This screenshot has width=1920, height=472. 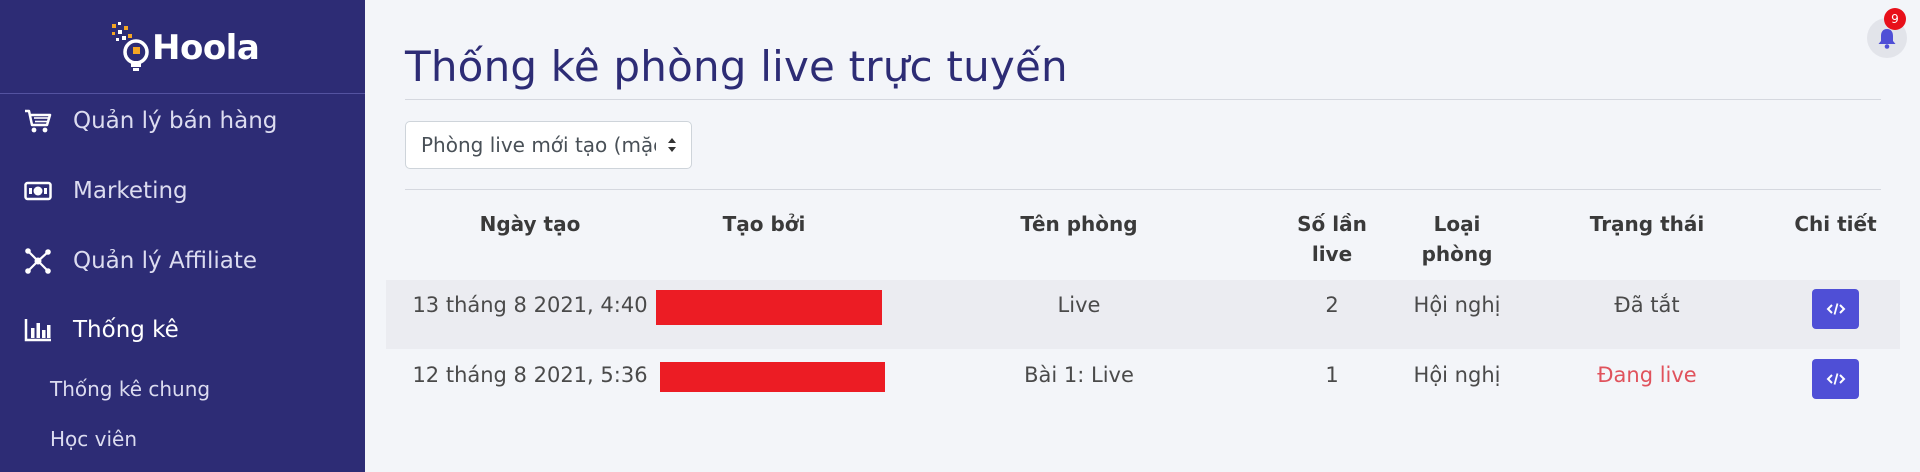 I want to click on sort-caret-icon, so click(x=672, y=145).